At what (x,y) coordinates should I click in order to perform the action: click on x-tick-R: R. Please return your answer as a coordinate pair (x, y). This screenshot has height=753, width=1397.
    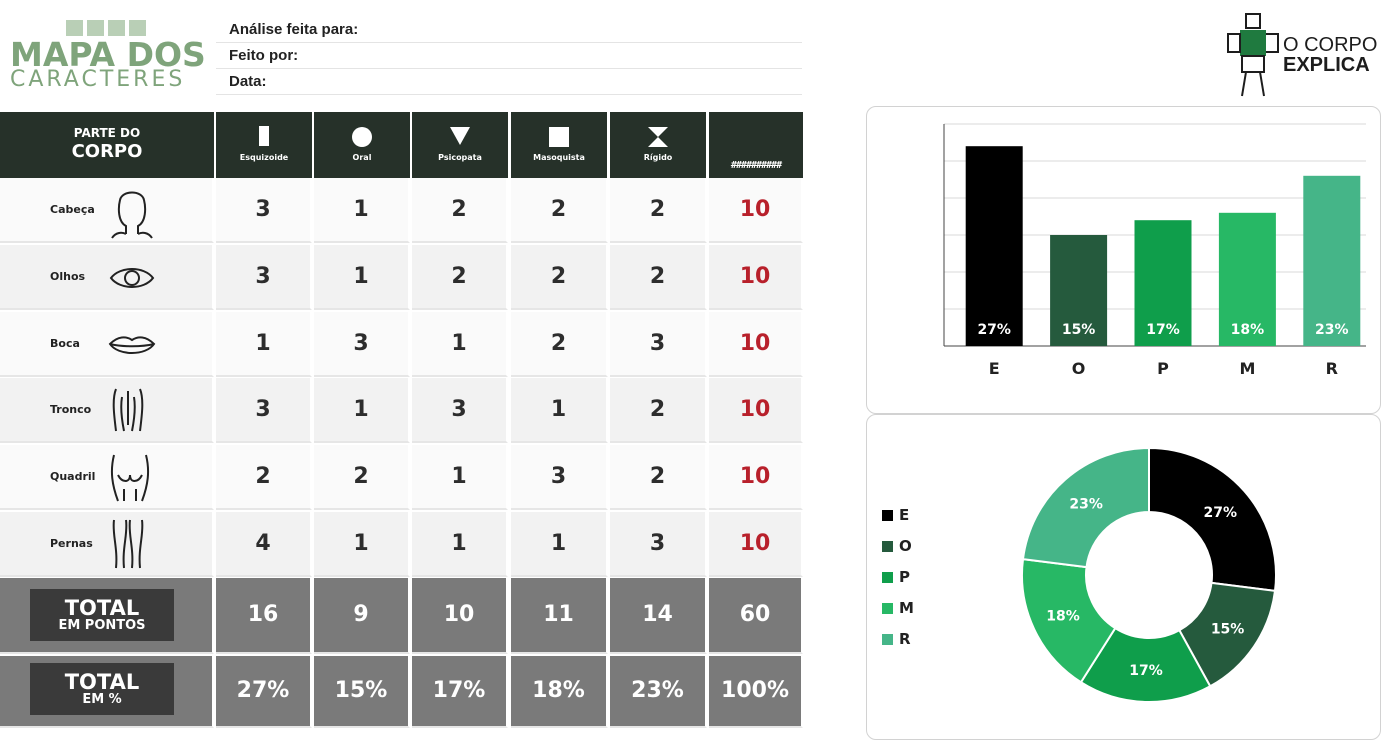
    Looking at the image, I should click on (1332, 368).